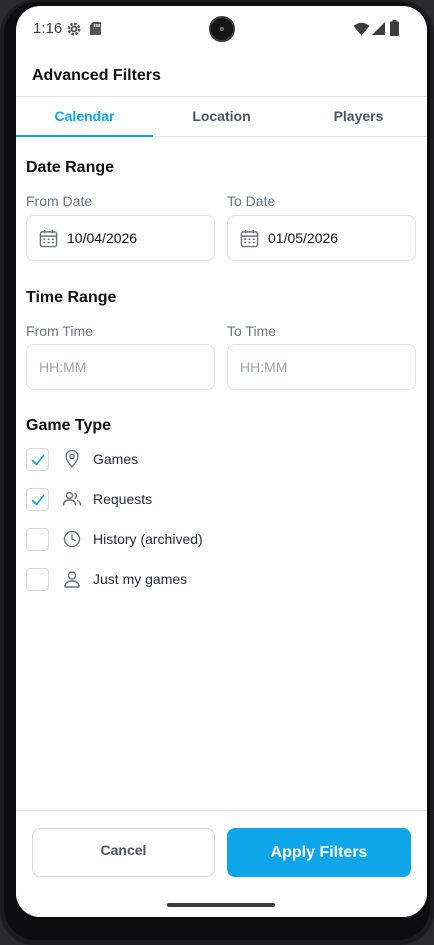 This screenshot has height=945, width=434. What do you see at coordinates (71, 297) in the screenshot?
I see `time-range-title: Time Range` at bounding box center [71, 297].